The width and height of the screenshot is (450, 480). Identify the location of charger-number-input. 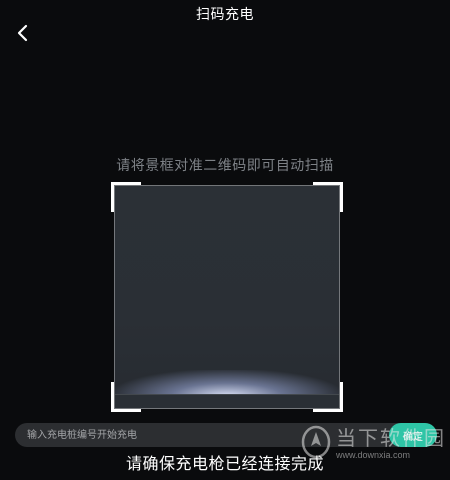
(177, 435).